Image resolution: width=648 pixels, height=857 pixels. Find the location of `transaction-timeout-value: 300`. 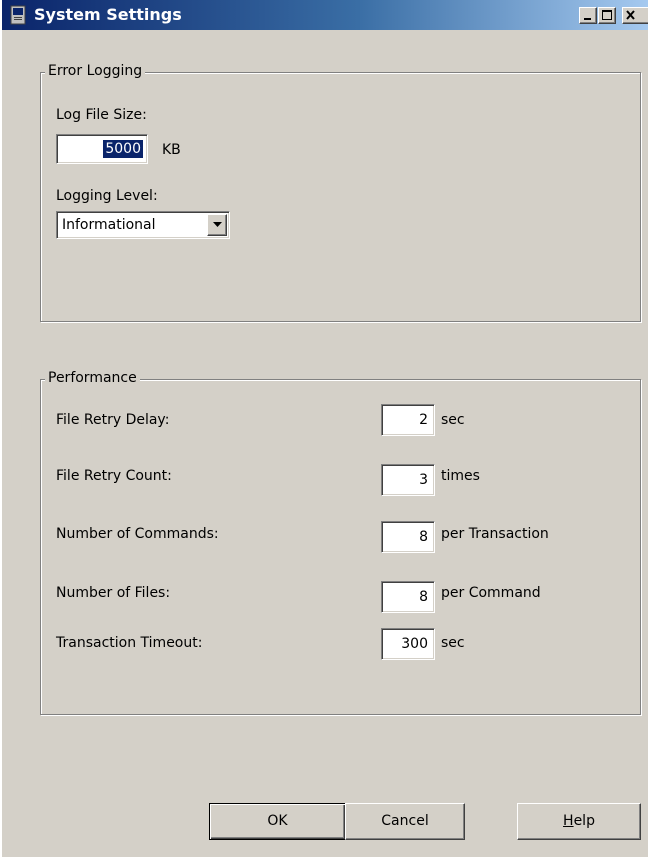

transaction-timeout-value: 300 is located at coordinates (414, 644).